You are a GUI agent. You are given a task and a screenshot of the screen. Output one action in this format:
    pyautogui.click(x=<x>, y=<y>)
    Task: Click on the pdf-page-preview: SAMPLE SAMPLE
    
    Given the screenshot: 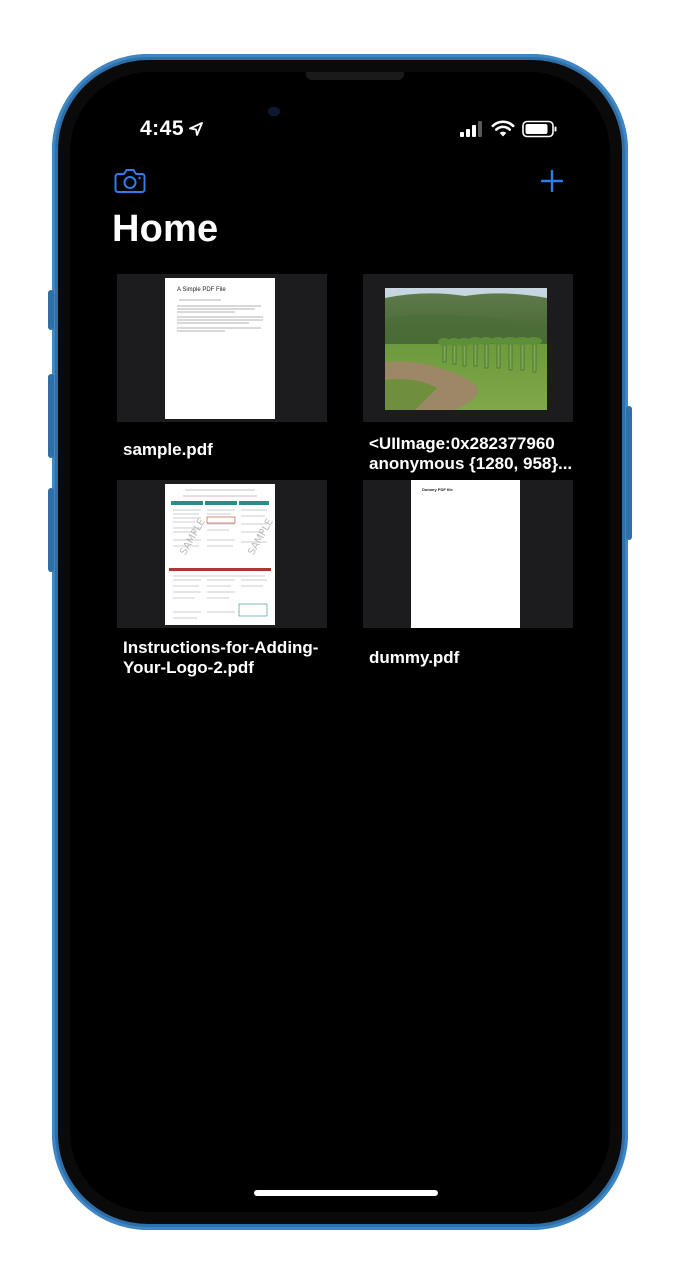 What is the action you would take?
    pyautogui.click(x=220, y=554)
    